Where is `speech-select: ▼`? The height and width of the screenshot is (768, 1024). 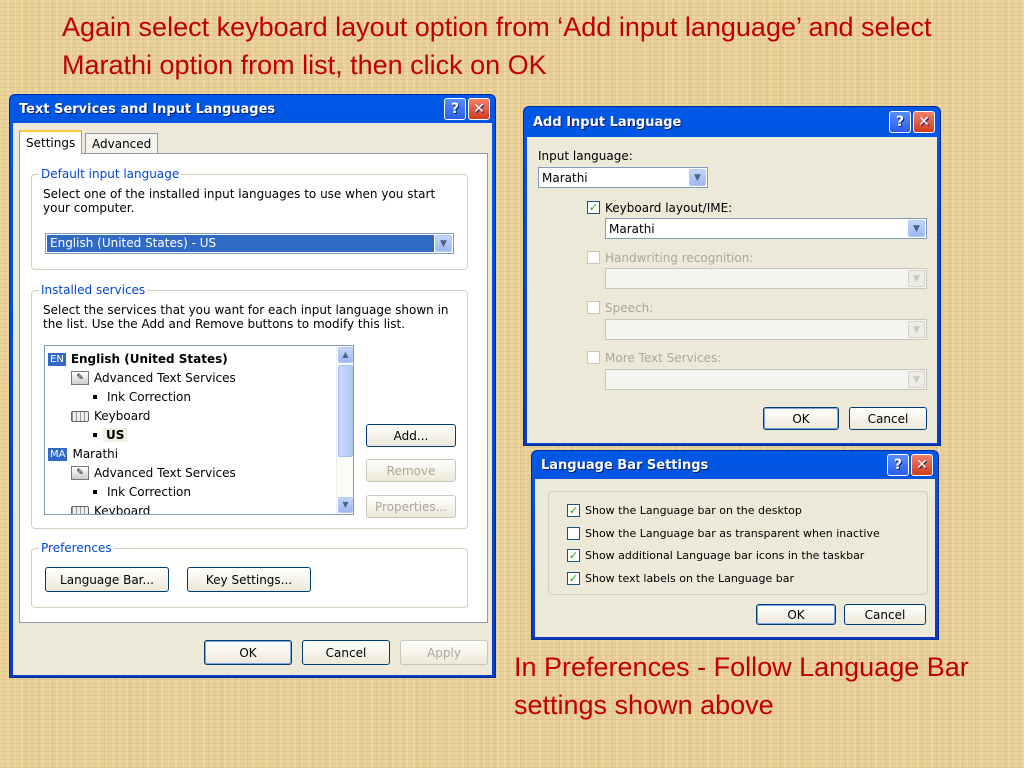 speech-select: ▼ is located at coordinates (766, 329).